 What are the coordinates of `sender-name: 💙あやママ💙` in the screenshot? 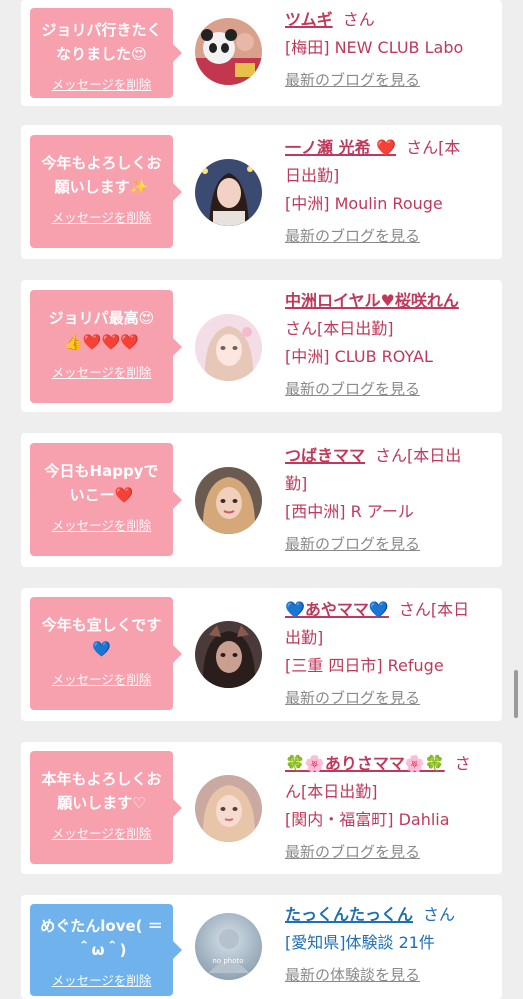 It's located at (337, 609).